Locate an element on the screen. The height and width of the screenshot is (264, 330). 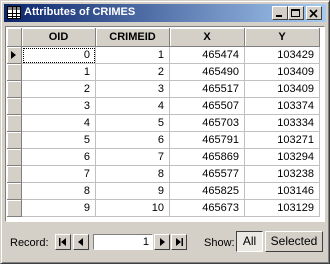
cell-oid: 6 is located at coordinates (58, 157).